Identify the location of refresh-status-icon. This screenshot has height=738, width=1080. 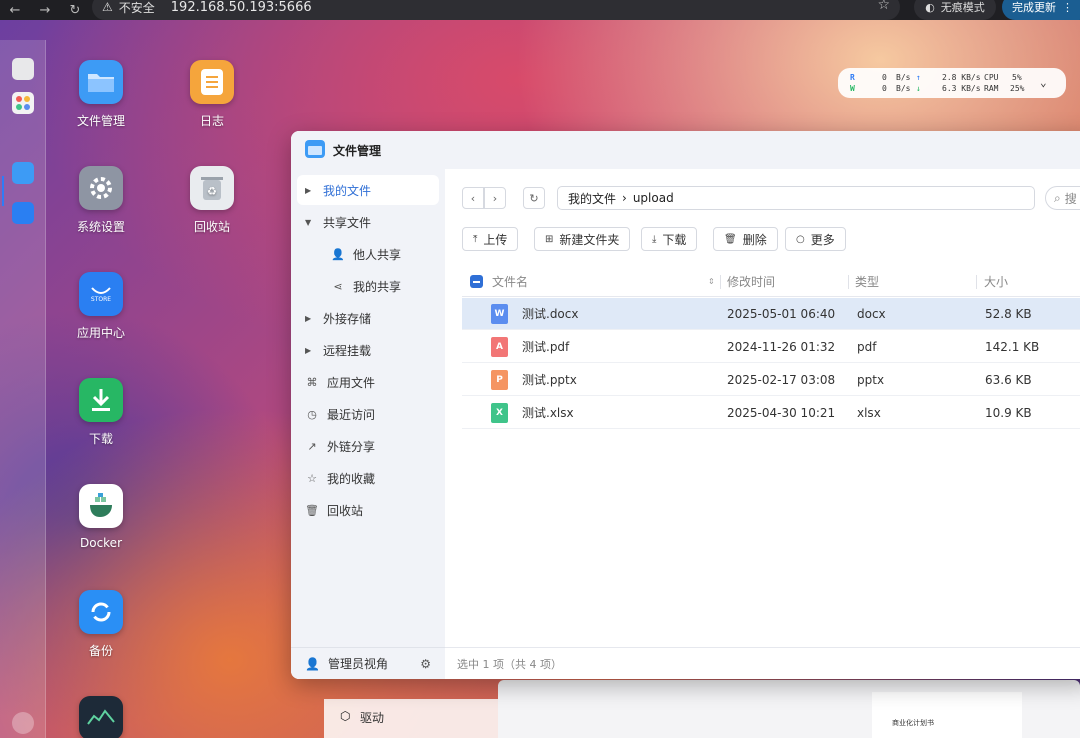
(23, 723).